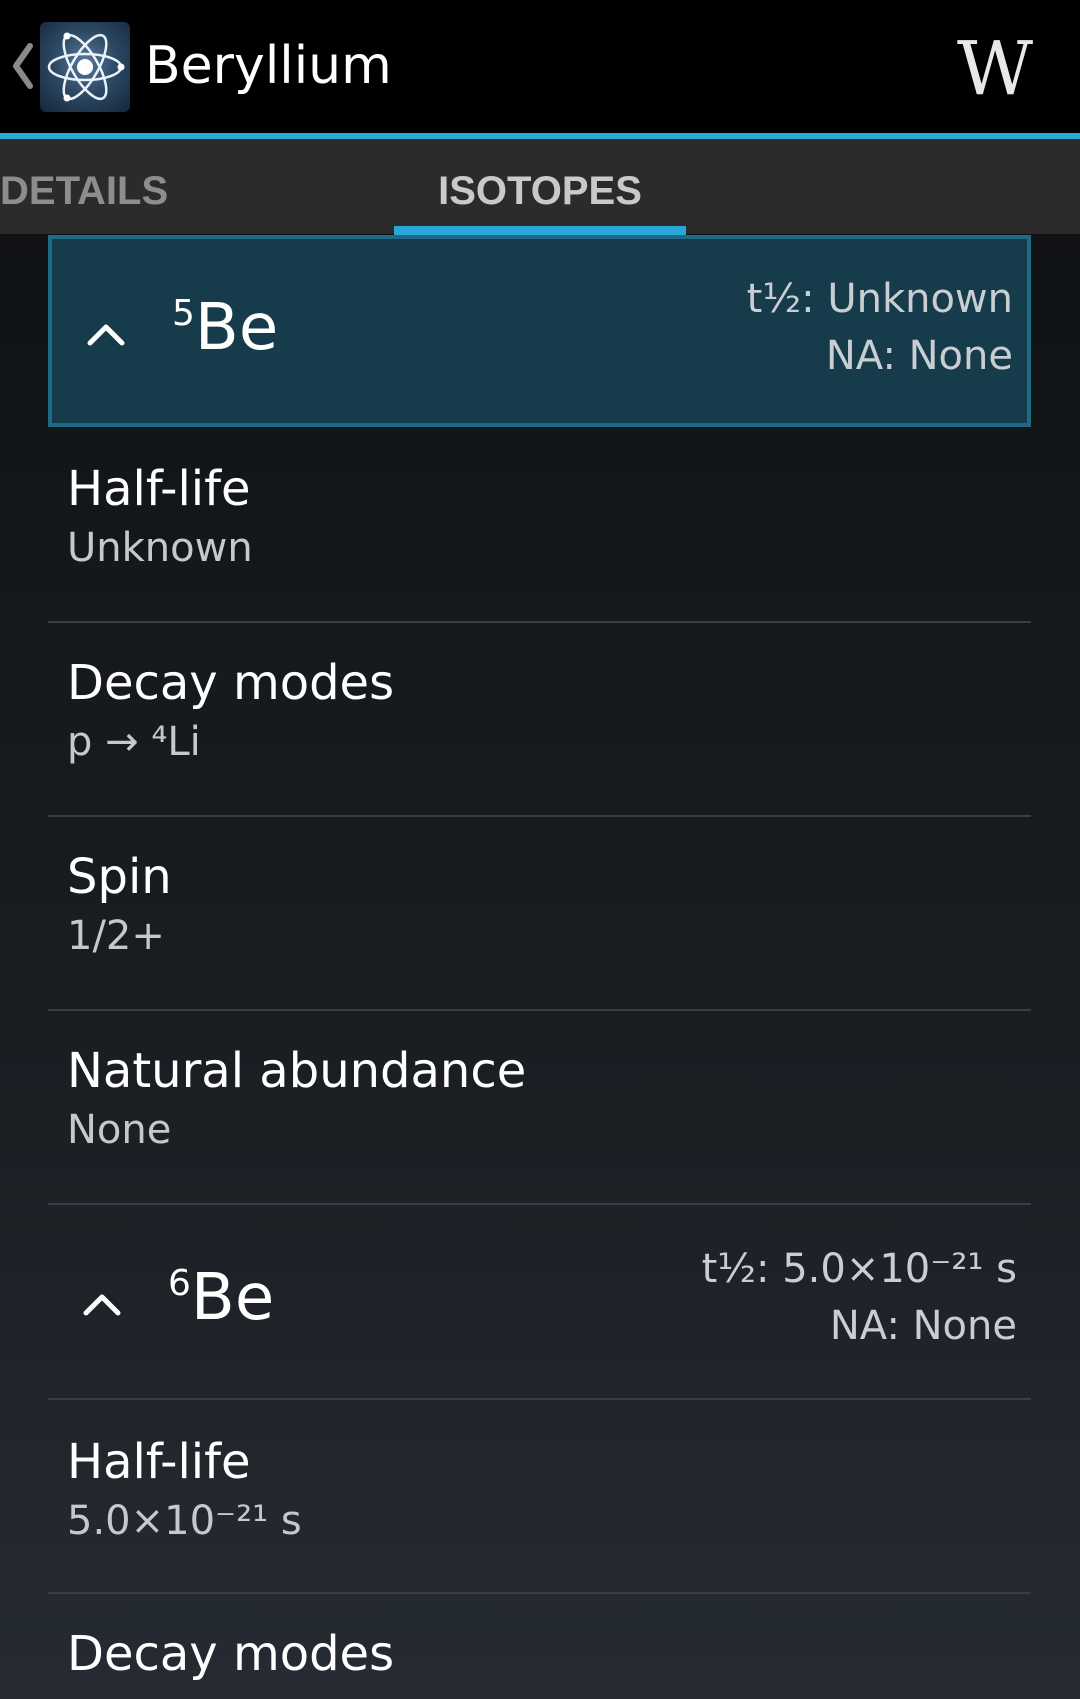  What do you see at coordinates (879, 299) in the screenshot?
I see `summary-half-life: t½: Unknown` at bounding box center [879, 299].